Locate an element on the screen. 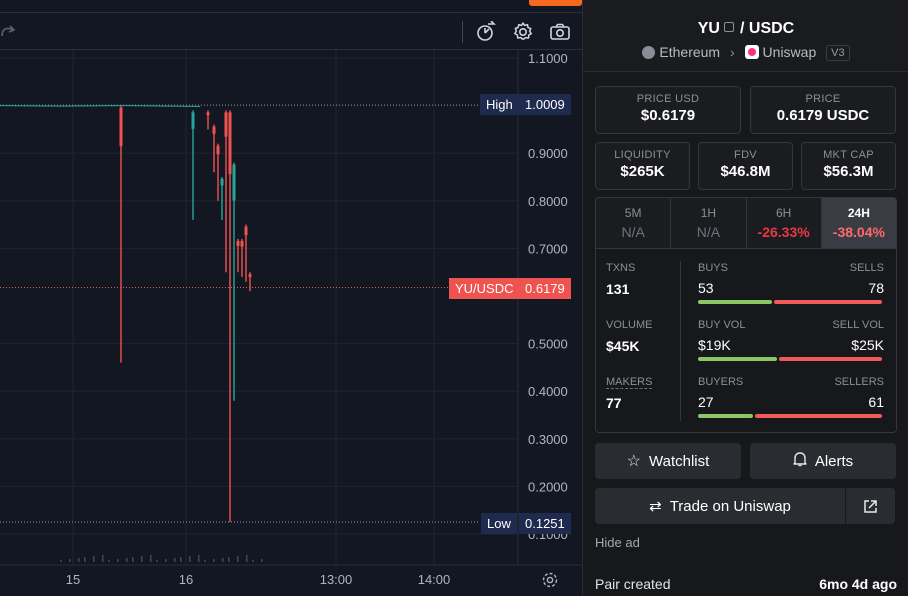  dex-name: Uniswap is located at coordinates (790, 52).